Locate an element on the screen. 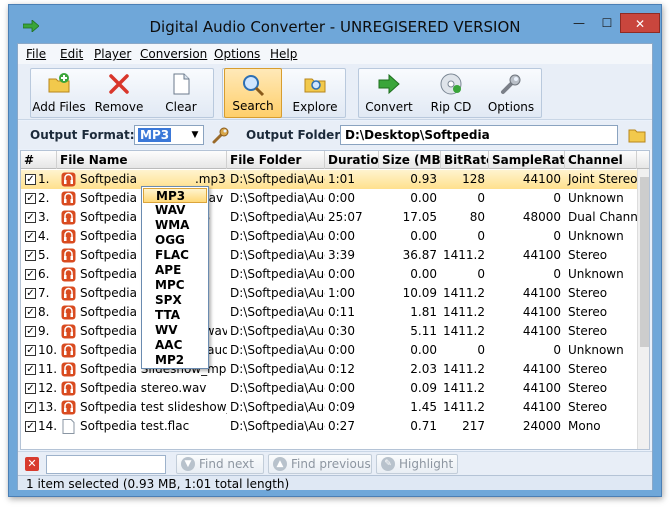 This screenshot has width=670, height=515. cell-bitrate: 0 is located at coordinates (481, 236).